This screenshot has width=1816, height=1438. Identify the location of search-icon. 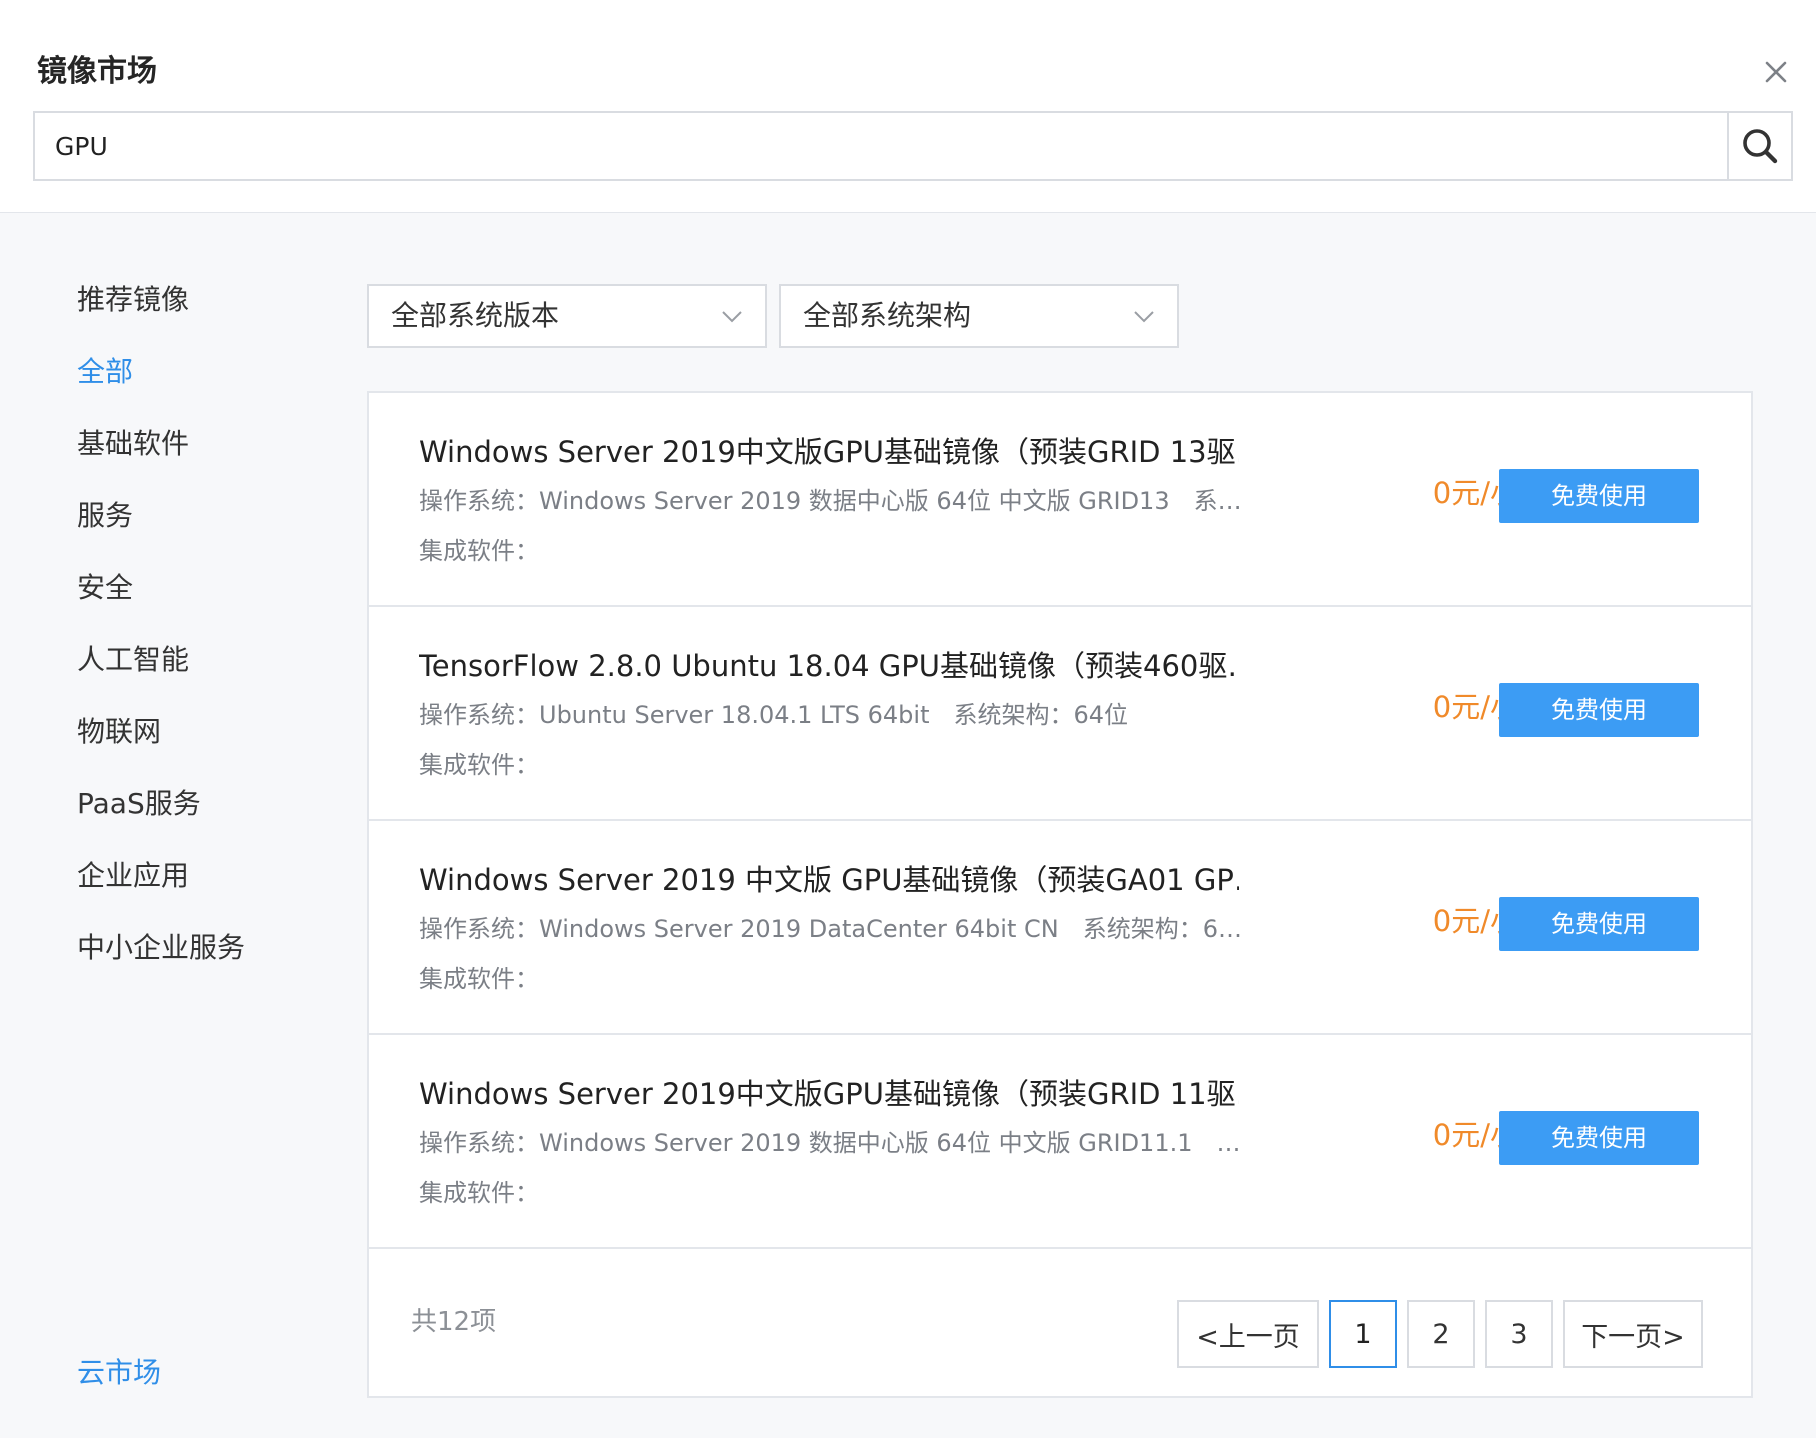
(1760, 146).